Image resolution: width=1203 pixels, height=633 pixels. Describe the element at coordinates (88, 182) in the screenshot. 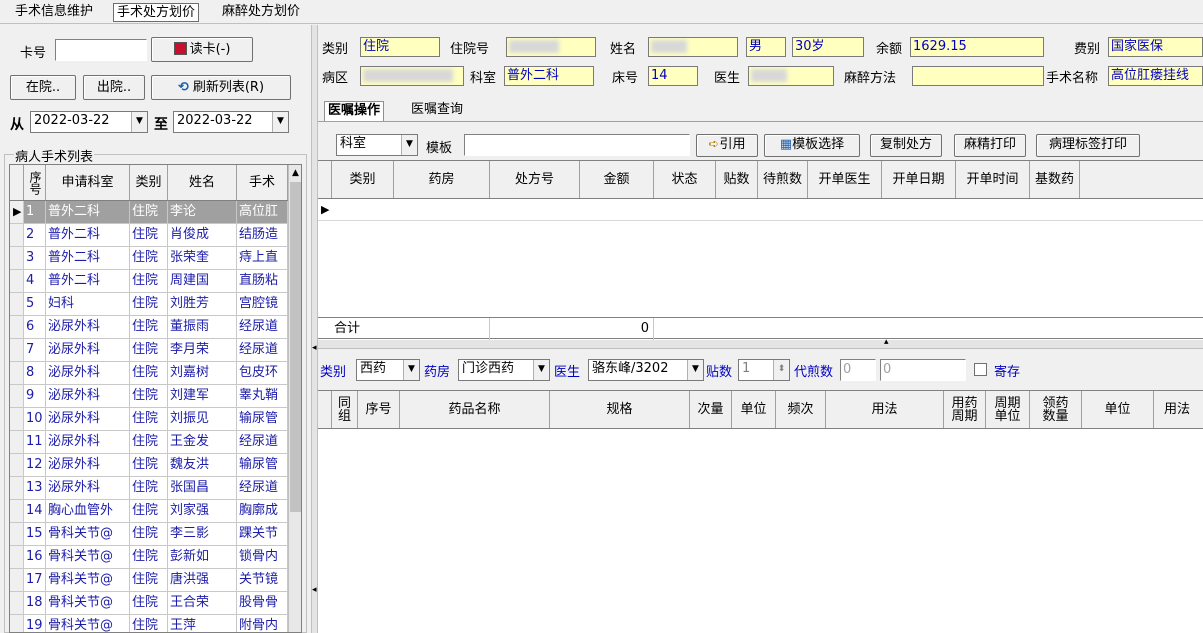

I see `col-dept: 申请科室` at that location.